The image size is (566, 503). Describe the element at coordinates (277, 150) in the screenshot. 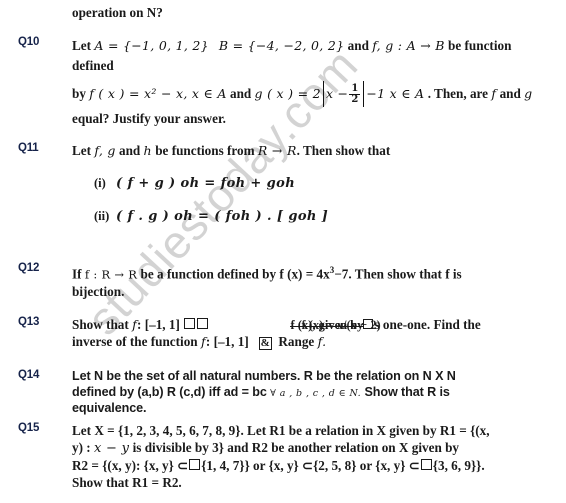

I see `q11-domain: R → R` at that location.